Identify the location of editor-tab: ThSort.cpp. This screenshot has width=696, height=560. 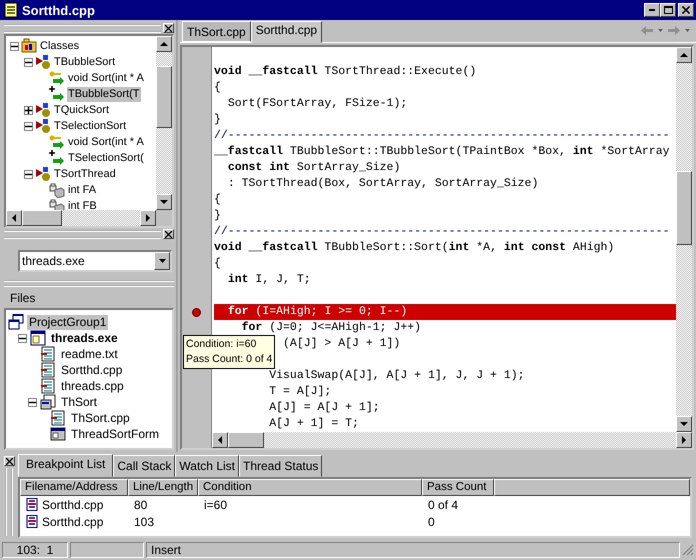
(216, 31).